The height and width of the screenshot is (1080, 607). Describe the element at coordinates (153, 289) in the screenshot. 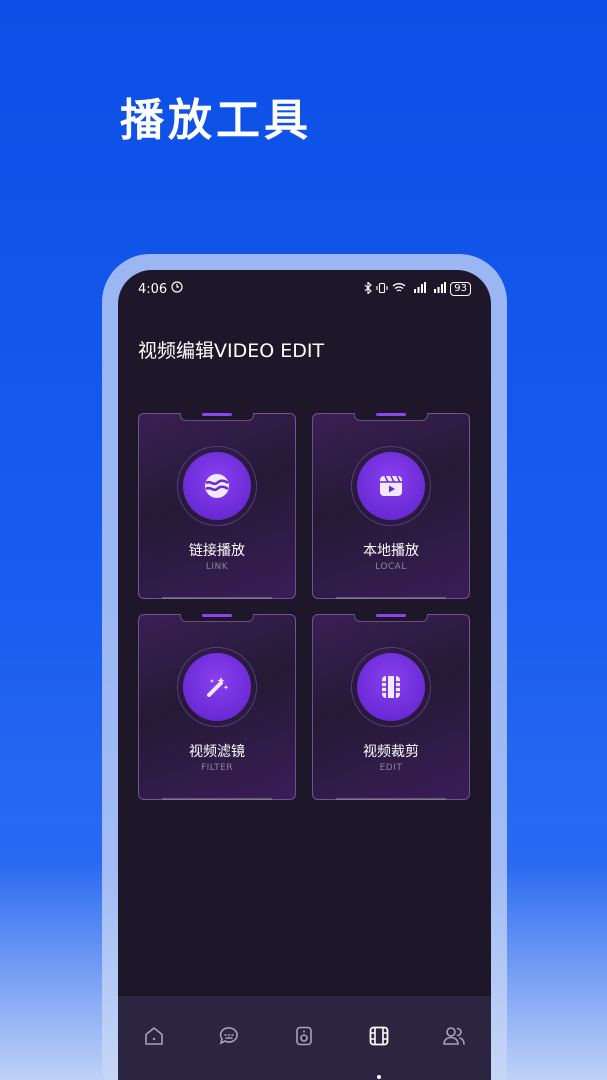

I see `status-time: 4:06` at that location.